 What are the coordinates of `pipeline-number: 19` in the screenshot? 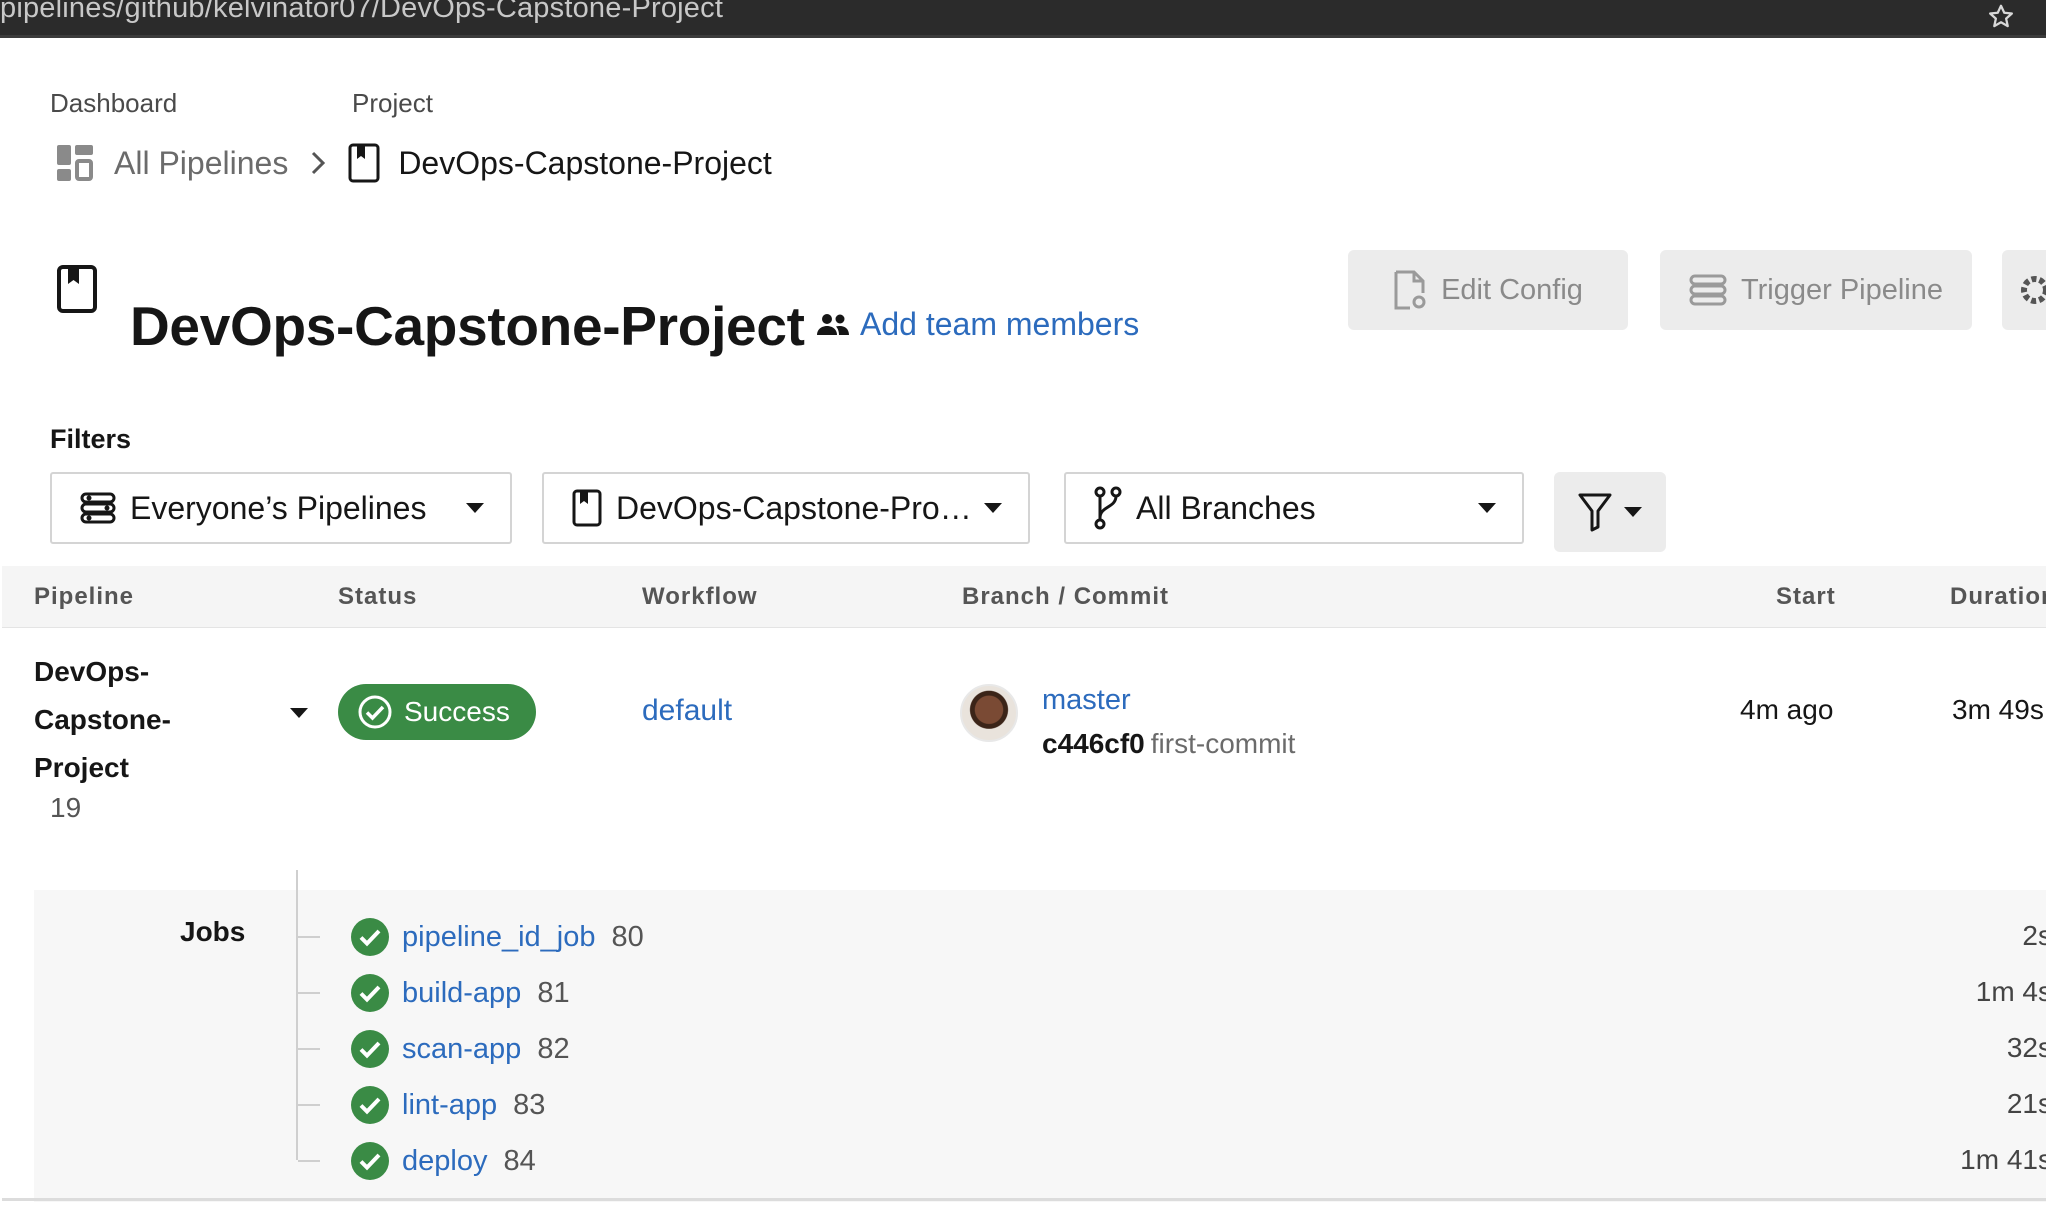 It's located at (66, 807).